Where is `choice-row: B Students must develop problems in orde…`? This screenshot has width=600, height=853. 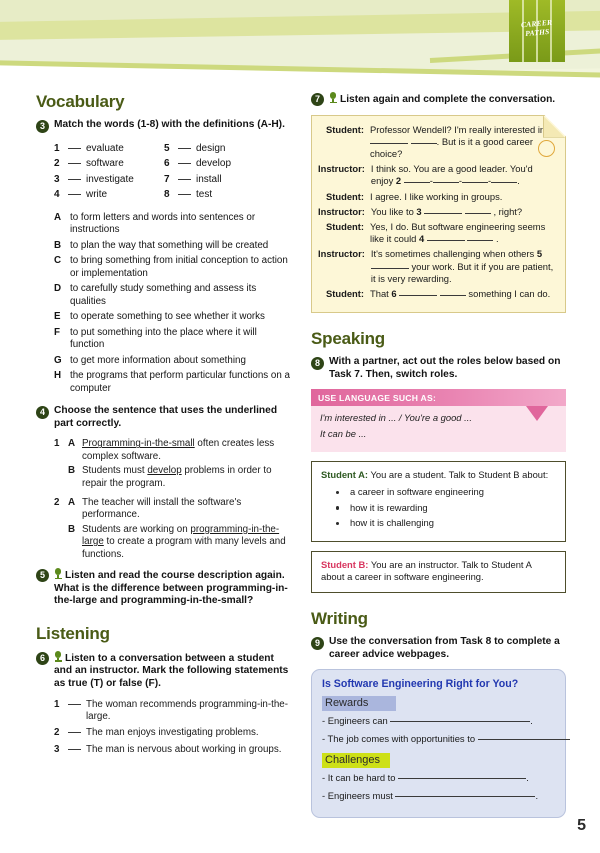 choice-row: B Students must develop problems in orde… is located at coordinates (172, 477).